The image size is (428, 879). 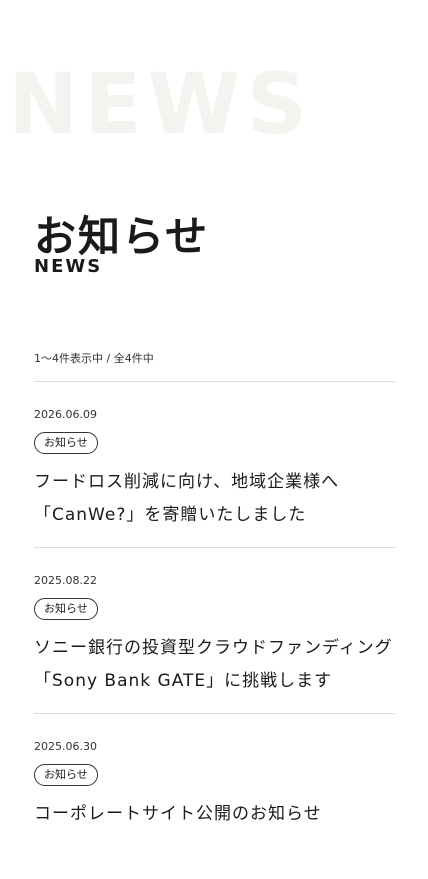 What do you see at coordinates (187, 482) in the screenshot?
I see `news-title-line: フードロス削減に向け、地域企業様へ` at bounding box center [187, 482].